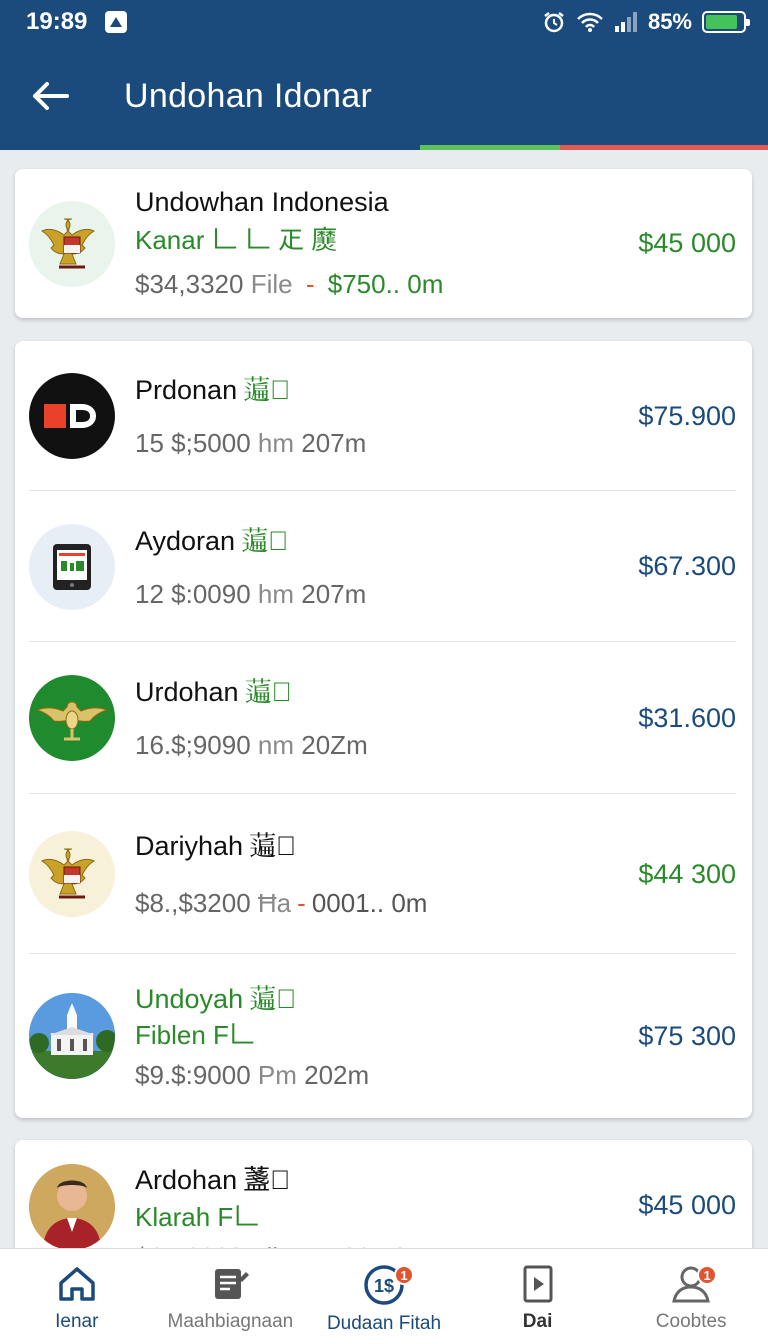 This screenshot has width=768, height=1344. Describe the element at coordinates (384, 1286) in the screenshot. I see `svg-text: 1$` at that location.